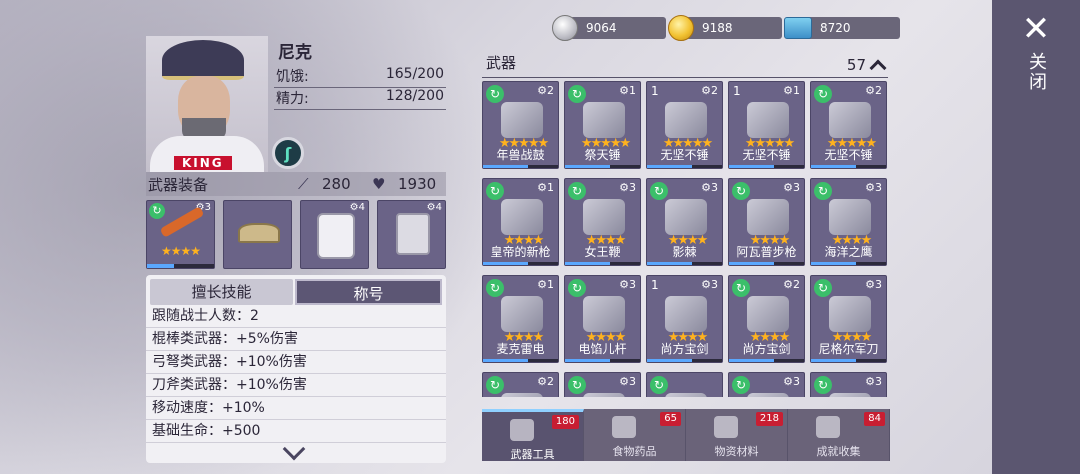  I want to click on star-rating: ★★★★, so click(181, 251).